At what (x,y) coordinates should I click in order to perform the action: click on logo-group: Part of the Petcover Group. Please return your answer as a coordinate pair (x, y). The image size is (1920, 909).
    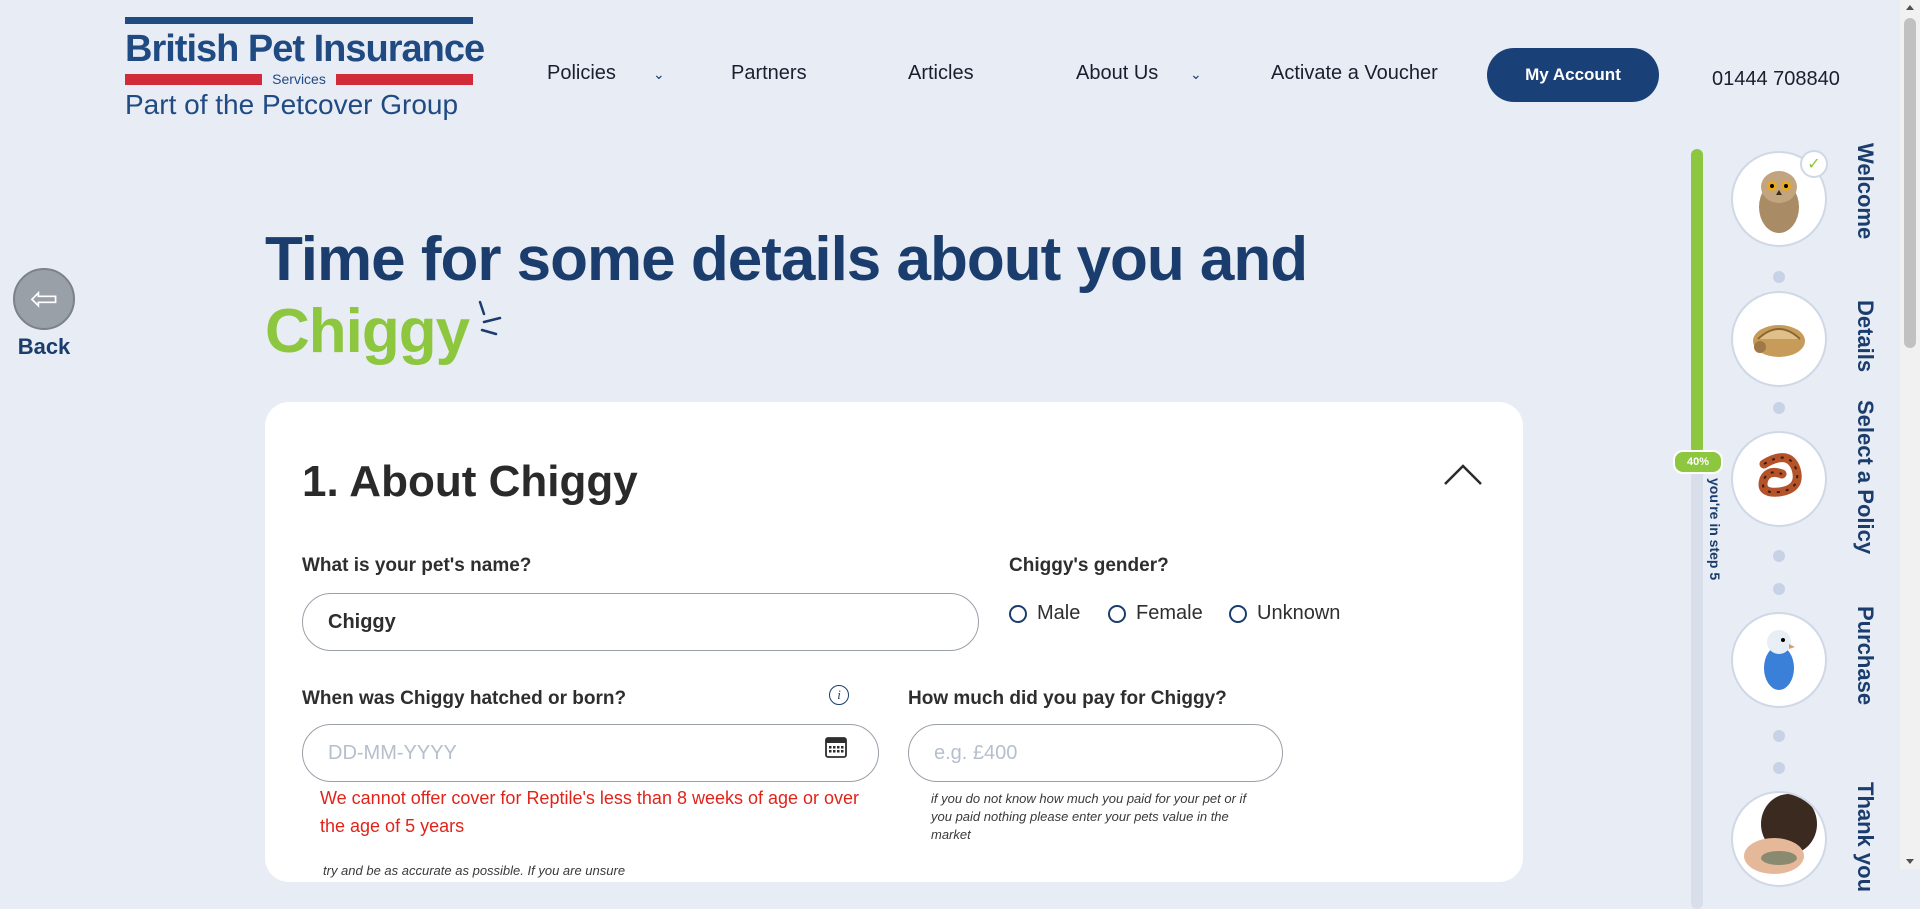
    Looking at the image, I should click on (292, 104).